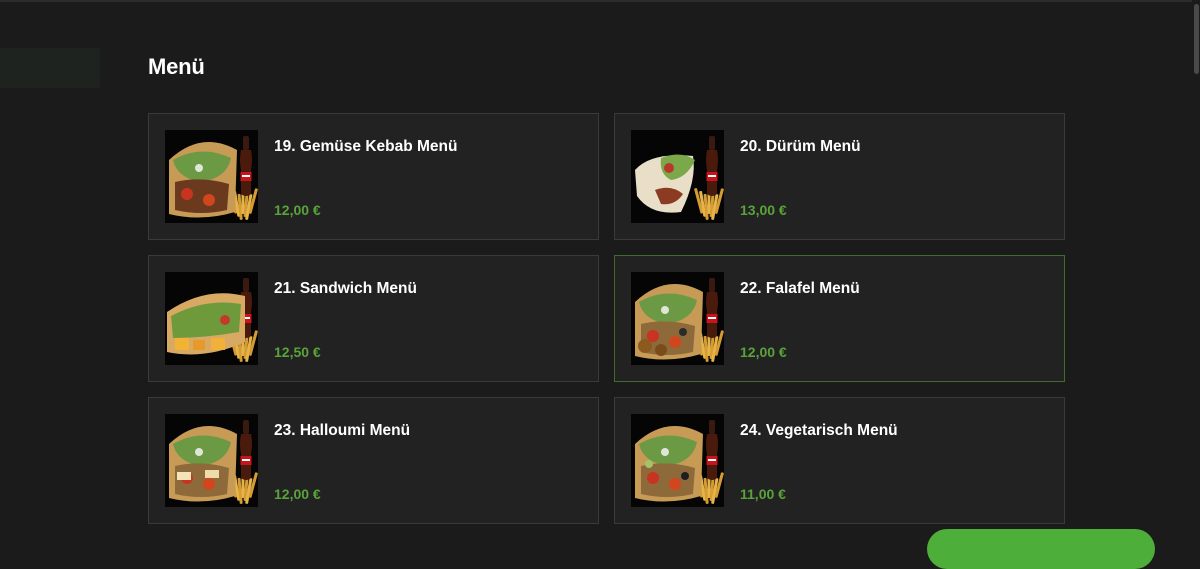 Image resolution: width=1200 pixels, height=569 pixels. Describe the element at coordinates (50, 68) in the screenshot. I see `sidebar-active-item` at that location.